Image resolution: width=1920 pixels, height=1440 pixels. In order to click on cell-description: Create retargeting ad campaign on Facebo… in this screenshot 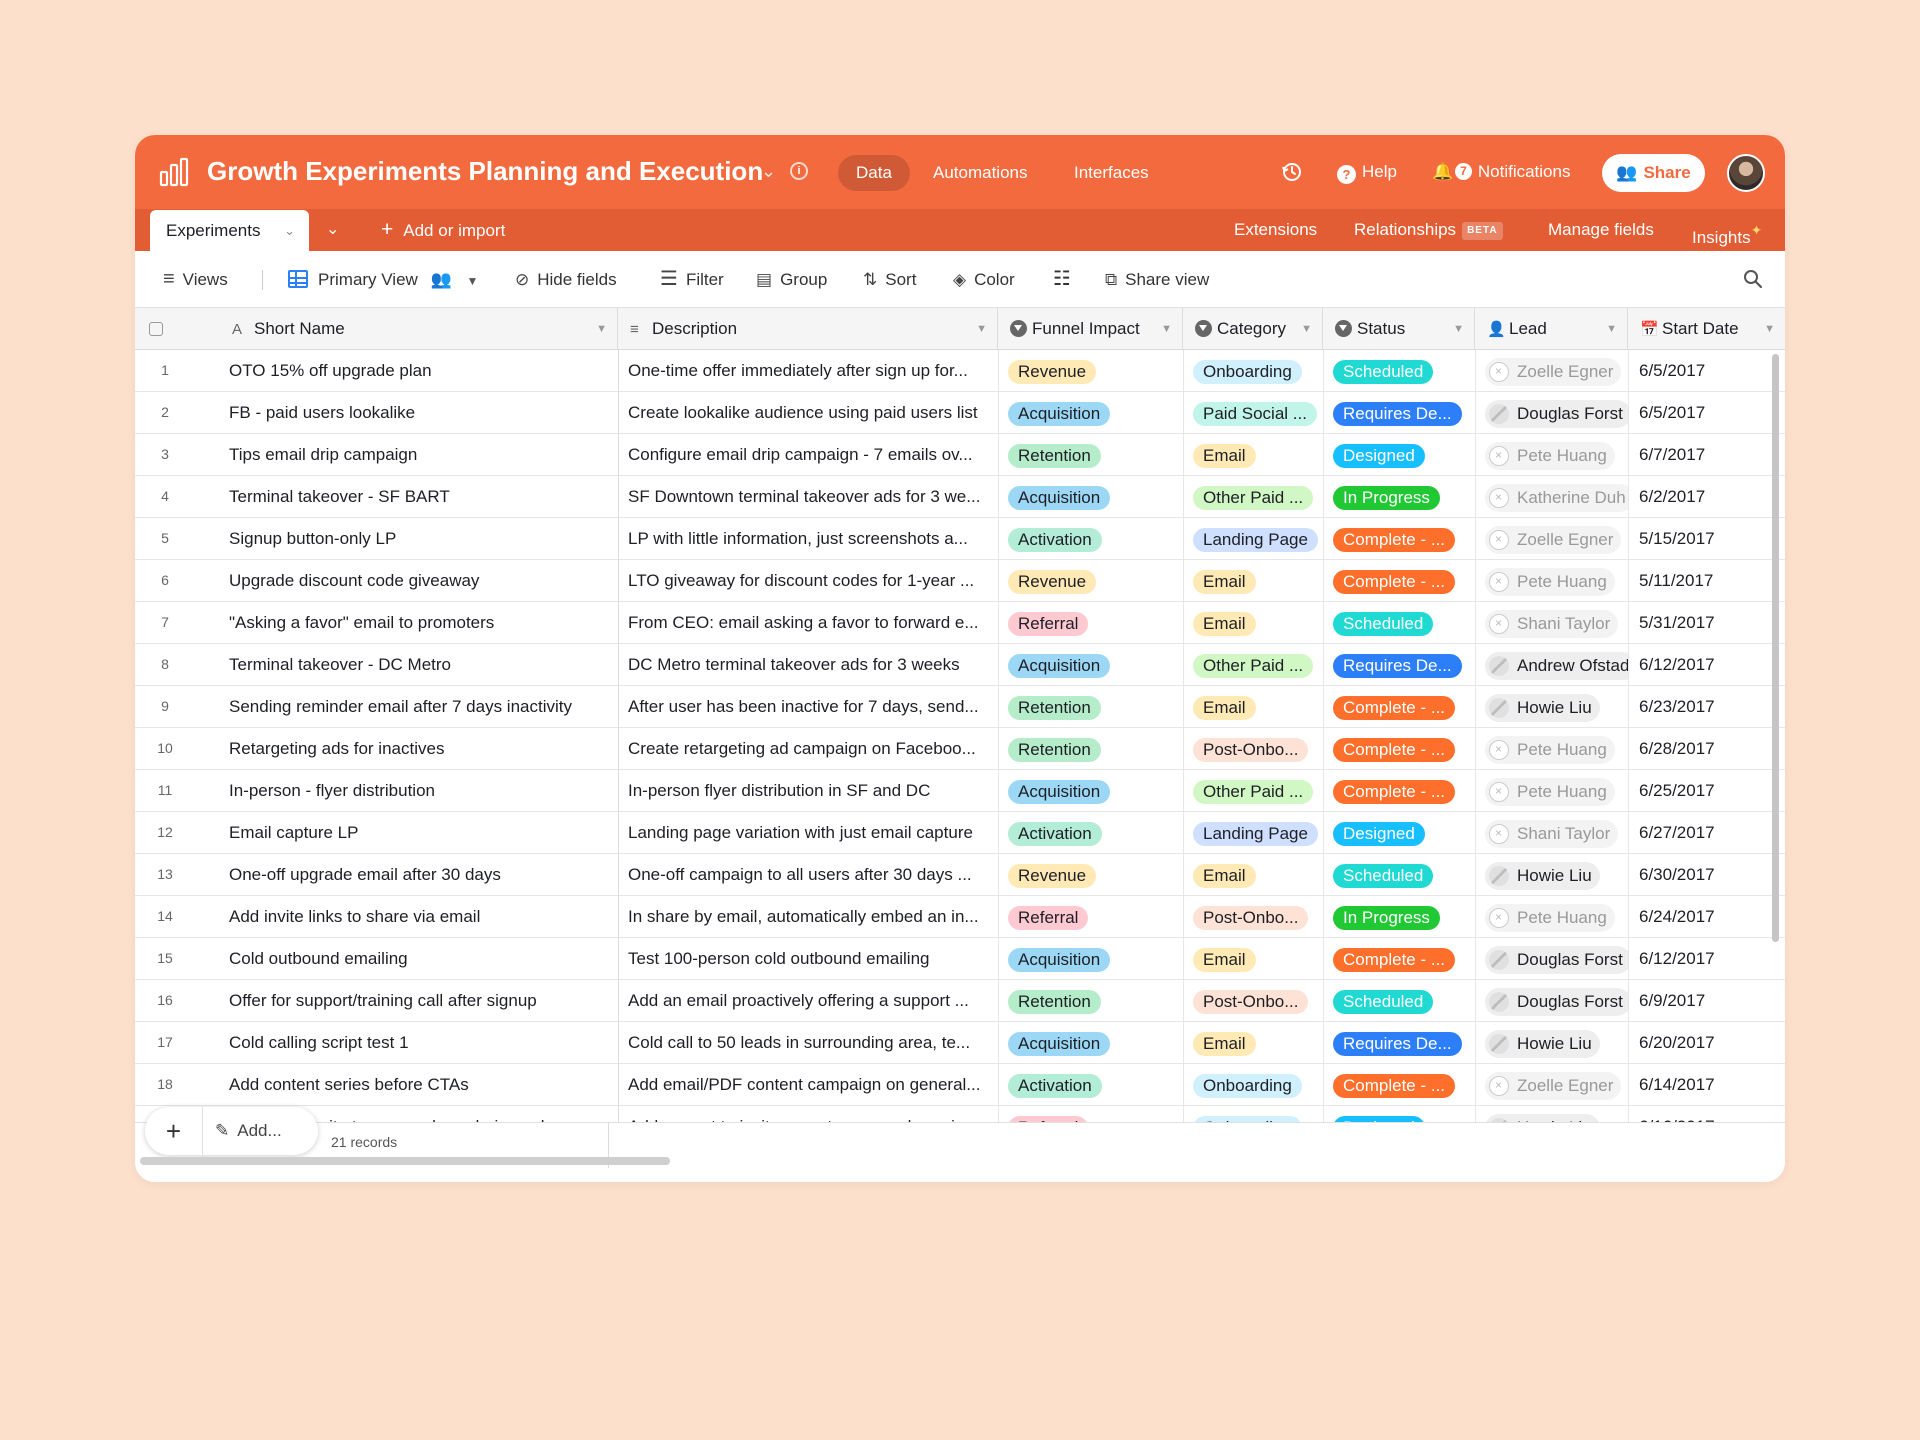, I will do `click(808, 749)`.